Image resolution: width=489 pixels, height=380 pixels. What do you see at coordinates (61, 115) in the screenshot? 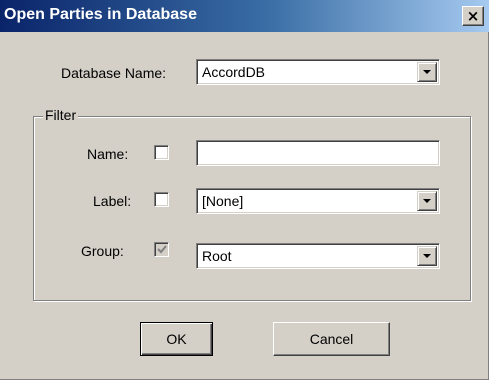
I see `filter-legend: Filter` at bounding box center [61, 115].